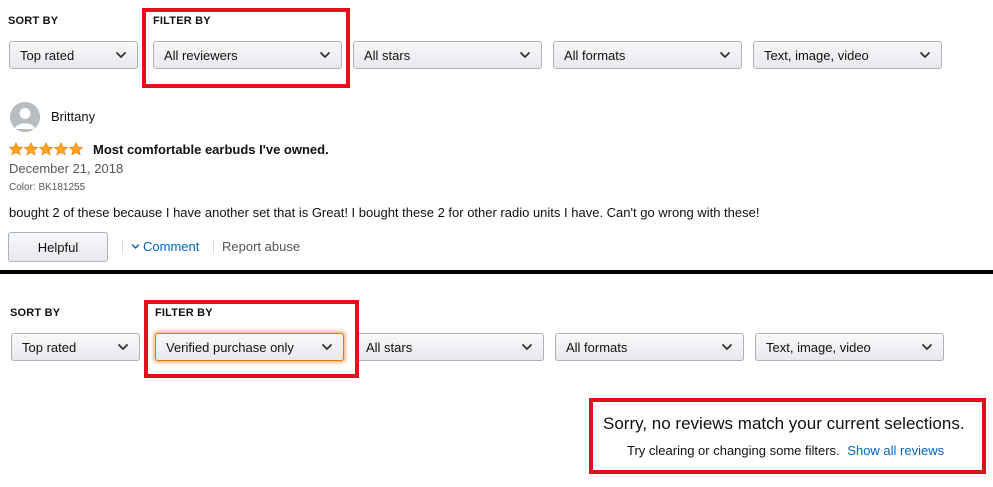 Image resolution: width=993 pixels, height=487 pixels. Describe the element at coordinates (895, 450) in the screenshot. I see `show-all-reviews-link: Show all reviews` at that location.